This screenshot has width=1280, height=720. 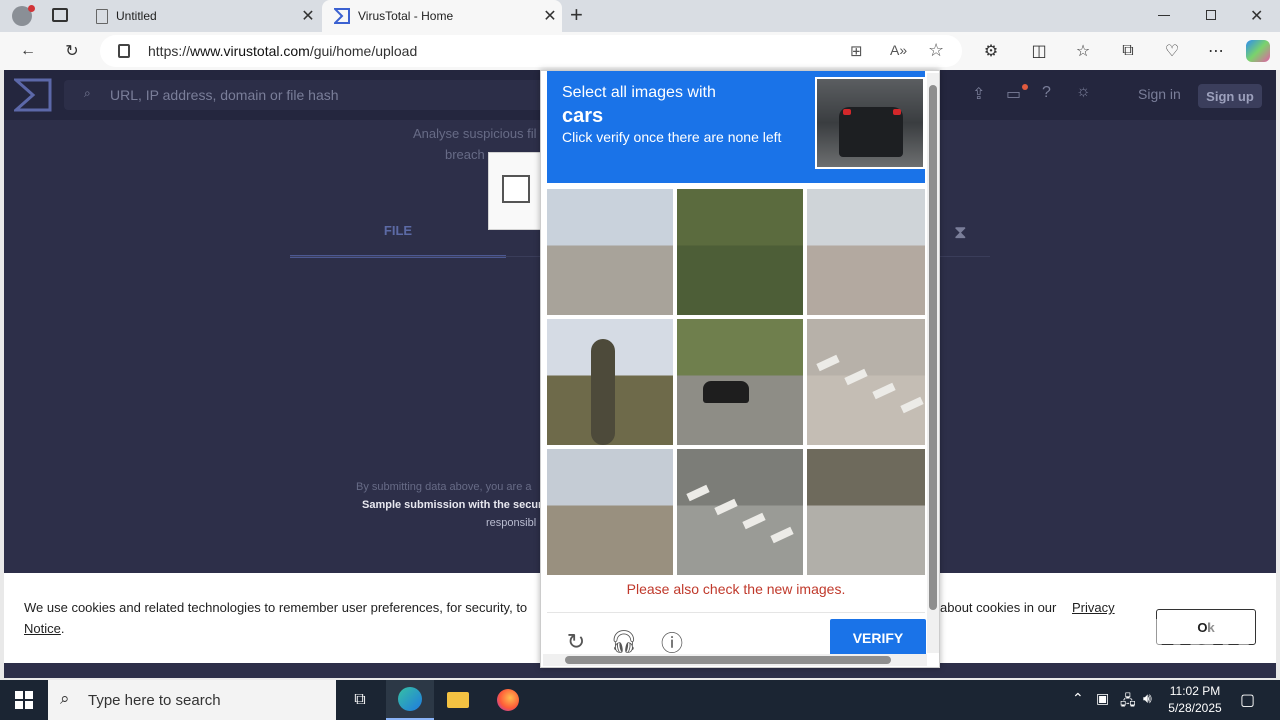 I want to click on taskbar-search-placeholder: Type here to search, so click(x=154, y=700).